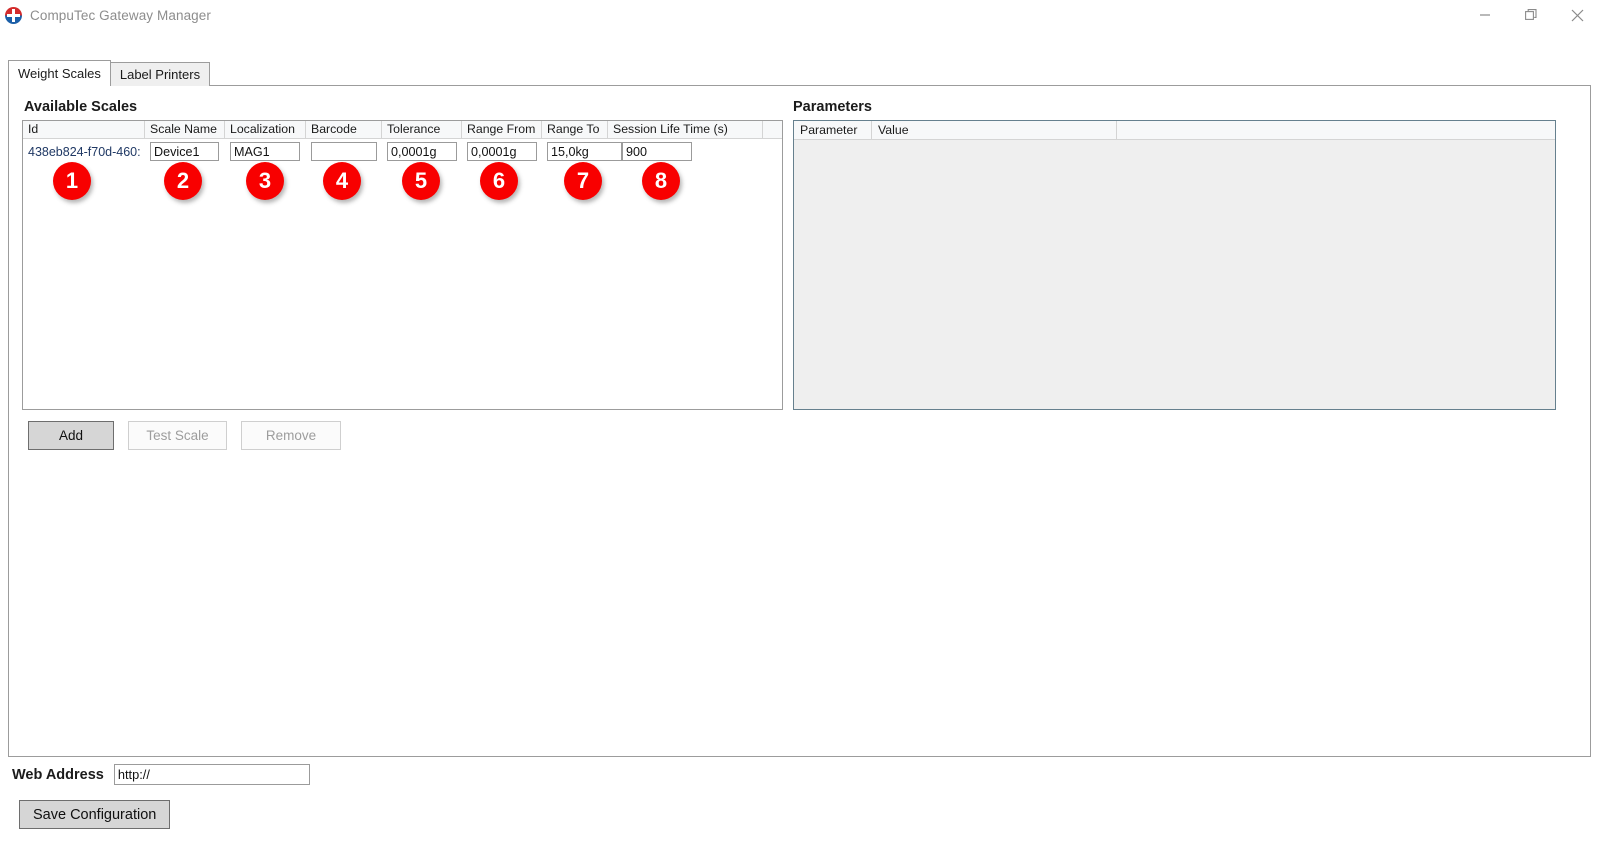  What do you see at coordinates (183, 181) in the screenshot?
I see `annotation-badge-2: 2` at bounding box center [183, 181].